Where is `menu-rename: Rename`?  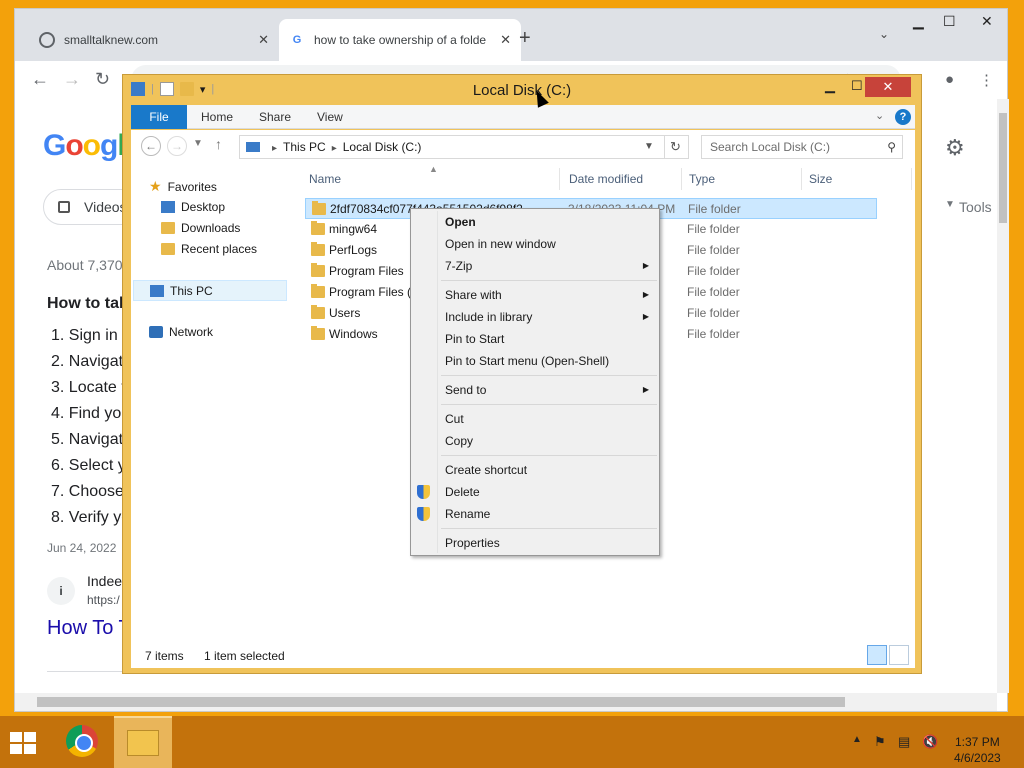 menu-rename: Rename is located at coordinates (535, 514).